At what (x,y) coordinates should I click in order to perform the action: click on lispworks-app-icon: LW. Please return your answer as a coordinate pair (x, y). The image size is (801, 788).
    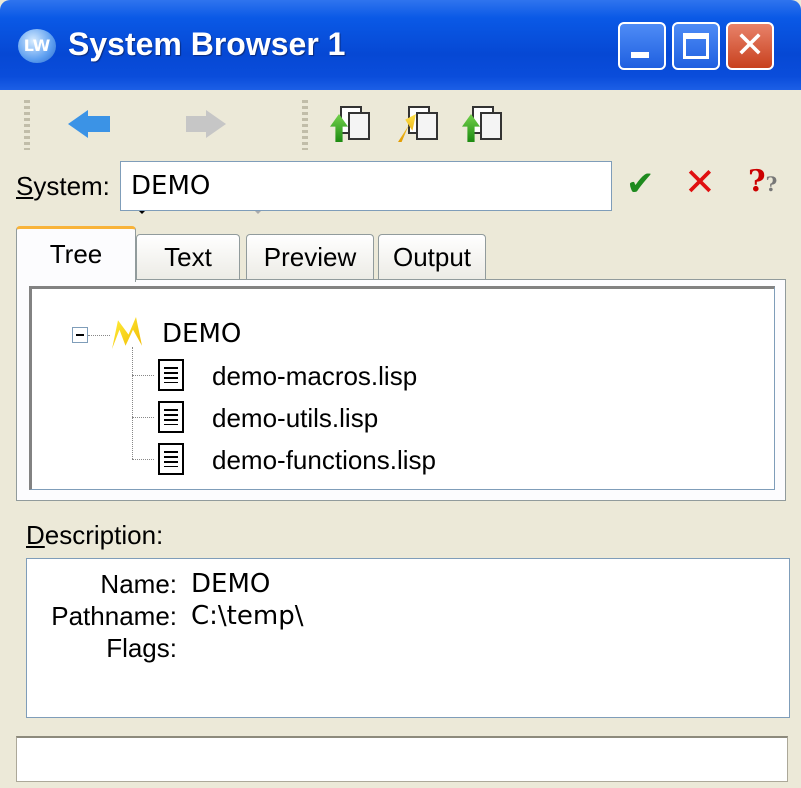
    Looking at the image, I should click on (37, 46).